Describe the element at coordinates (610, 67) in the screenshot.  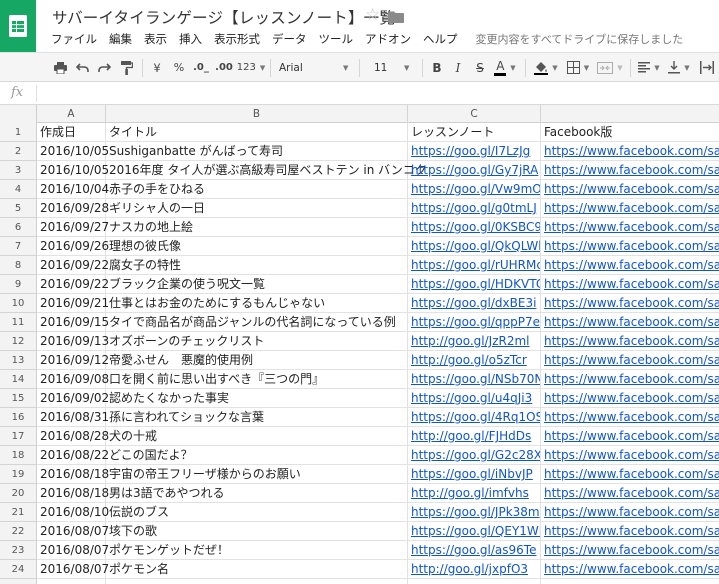
I see `merge-cells-button: ▼` at that location.